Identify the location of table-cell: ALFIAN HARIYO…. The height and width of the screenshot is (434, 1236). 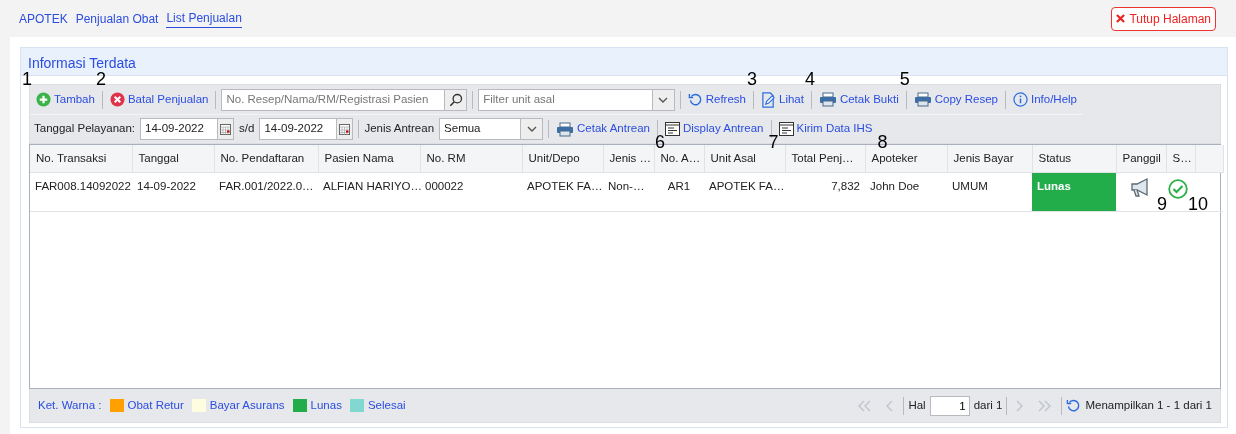
(369, 191).